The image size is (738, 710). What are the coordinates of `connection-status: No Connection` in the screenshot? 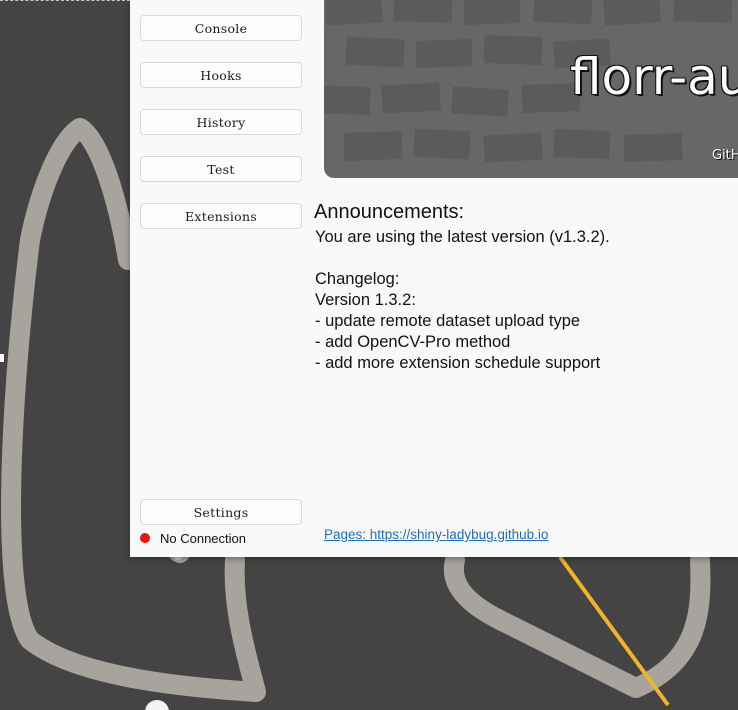 It's located at (203, 538).